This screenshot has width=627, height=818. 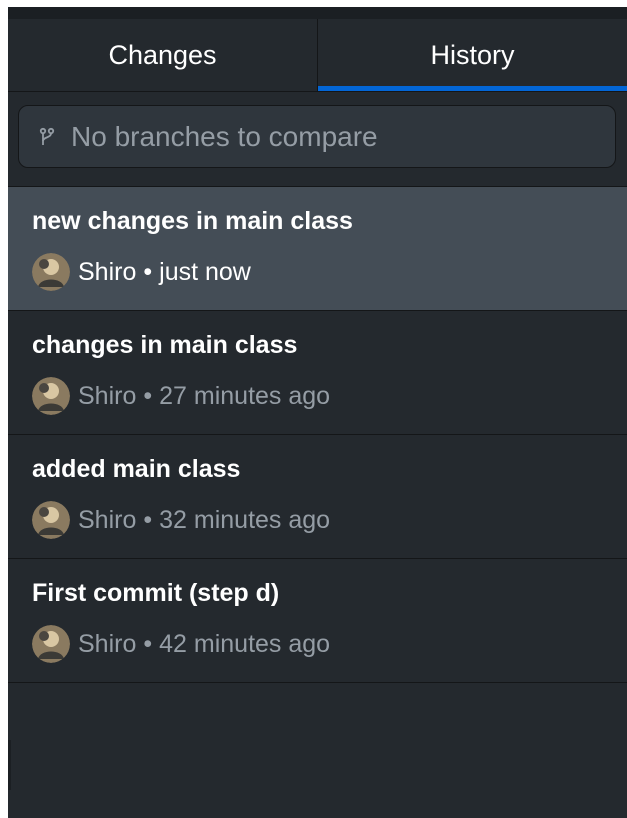 I want to click on commit-meta: Shiro • 32 minutes ago, so click(x=181, y=520).